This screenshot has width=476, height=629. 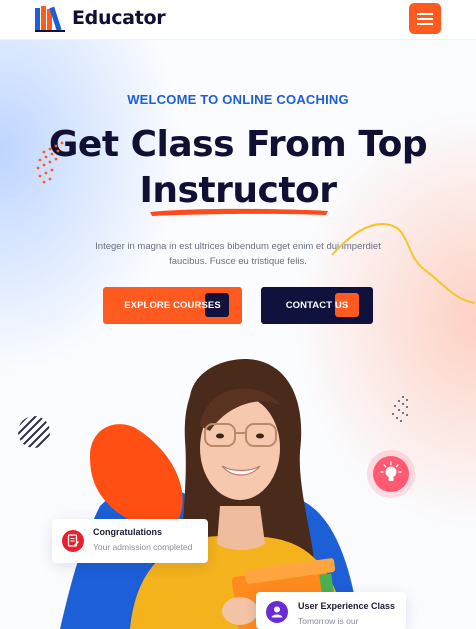 What do you see at coordinates (127, 532) in the screenshot?
I see `admission-card-title: Congratulations` at bounding box center [127, 532].